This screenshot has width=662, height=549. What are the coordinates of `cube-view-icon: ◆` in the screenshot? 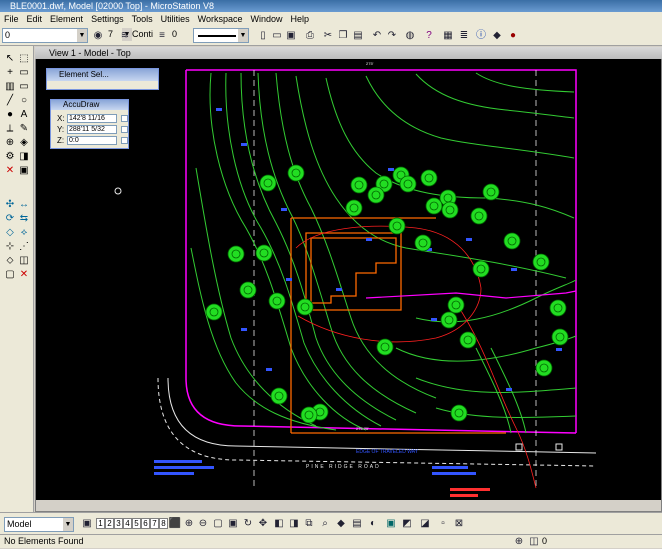 It's located at (341, 524).